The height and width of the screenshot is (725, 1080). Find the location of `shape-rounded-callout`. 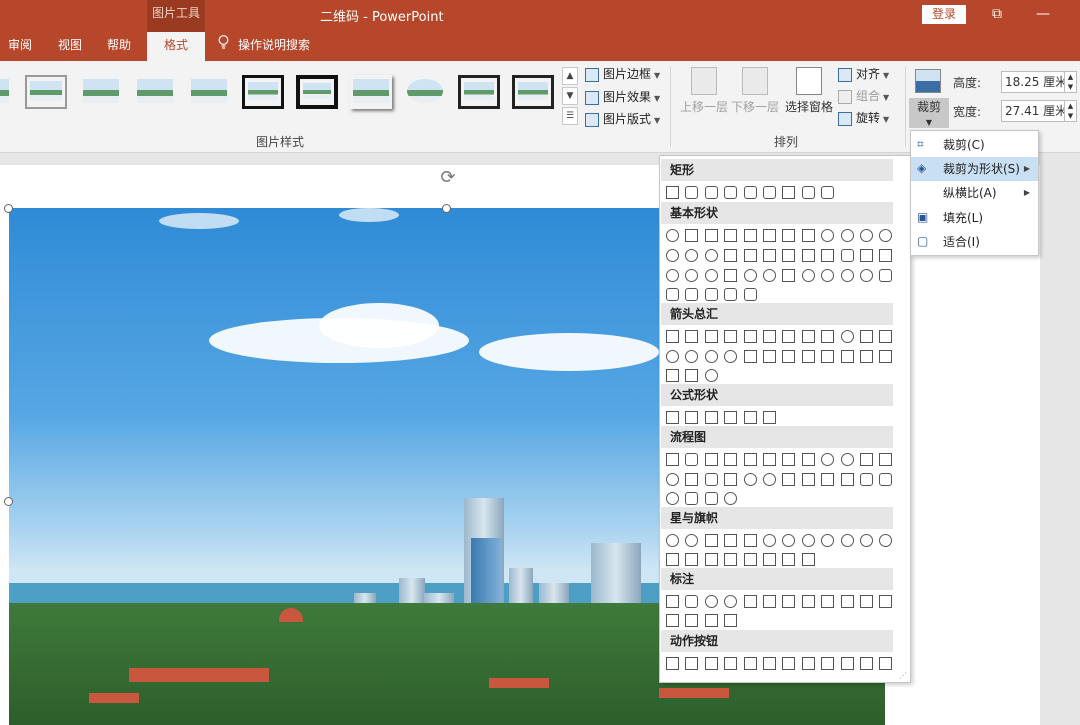

shape-rounded-callout is located at coordinates (691, 601).